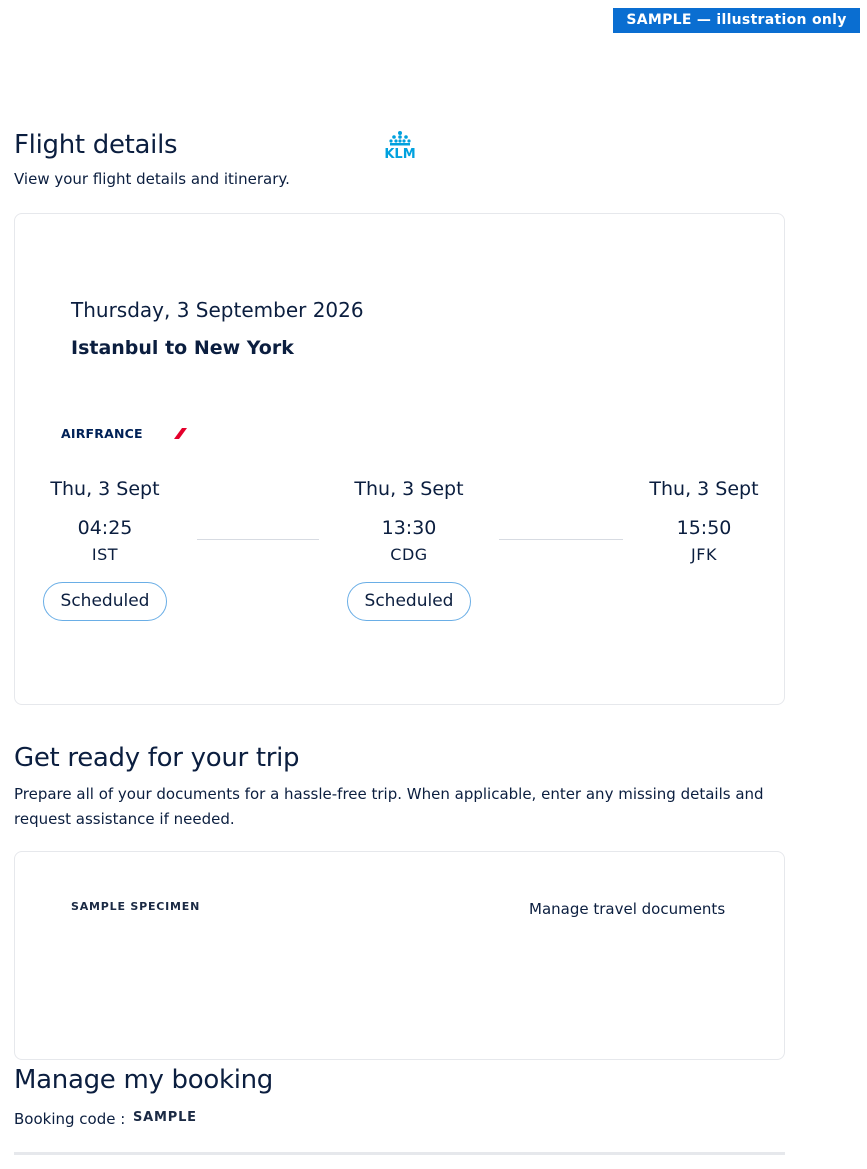 This screenshot has height=1169, width=867. I want to click on departure-day: Thu, 3 Sept, so click(105, 489).